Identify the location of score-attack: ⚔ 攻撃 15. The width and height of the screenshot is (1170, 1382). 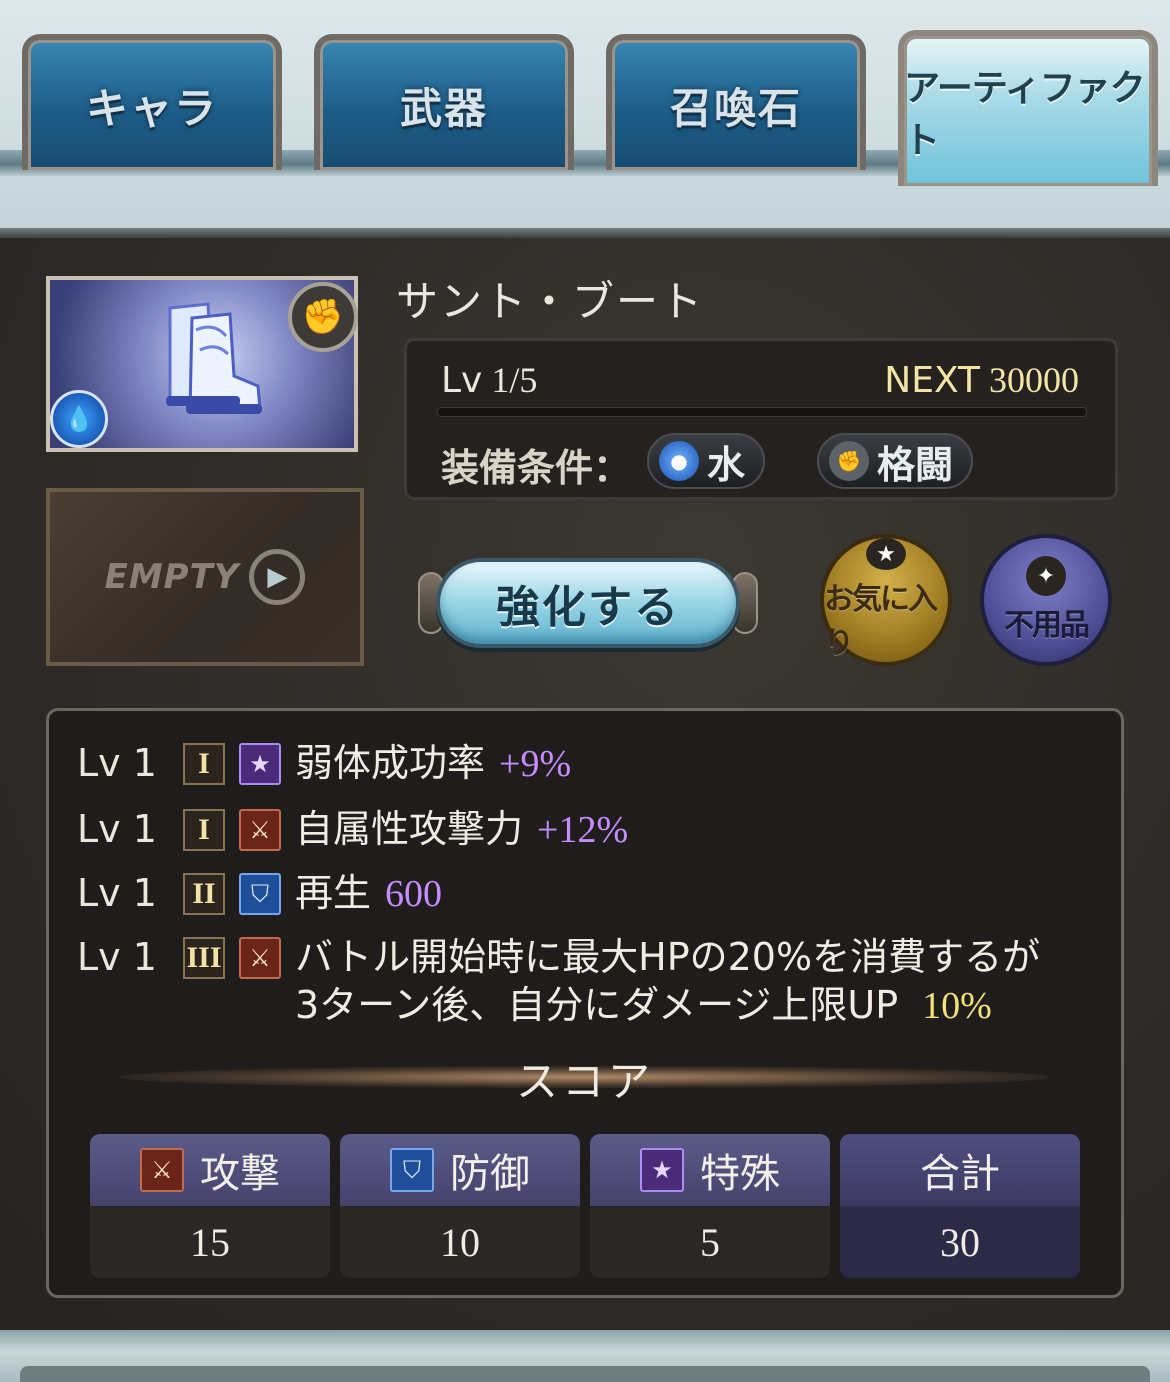
(210, 1206).